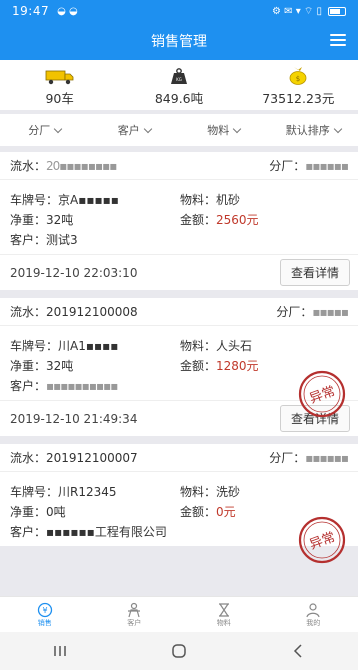  I want to click on tab-sales: ¥ 销售, so click(45, 614).